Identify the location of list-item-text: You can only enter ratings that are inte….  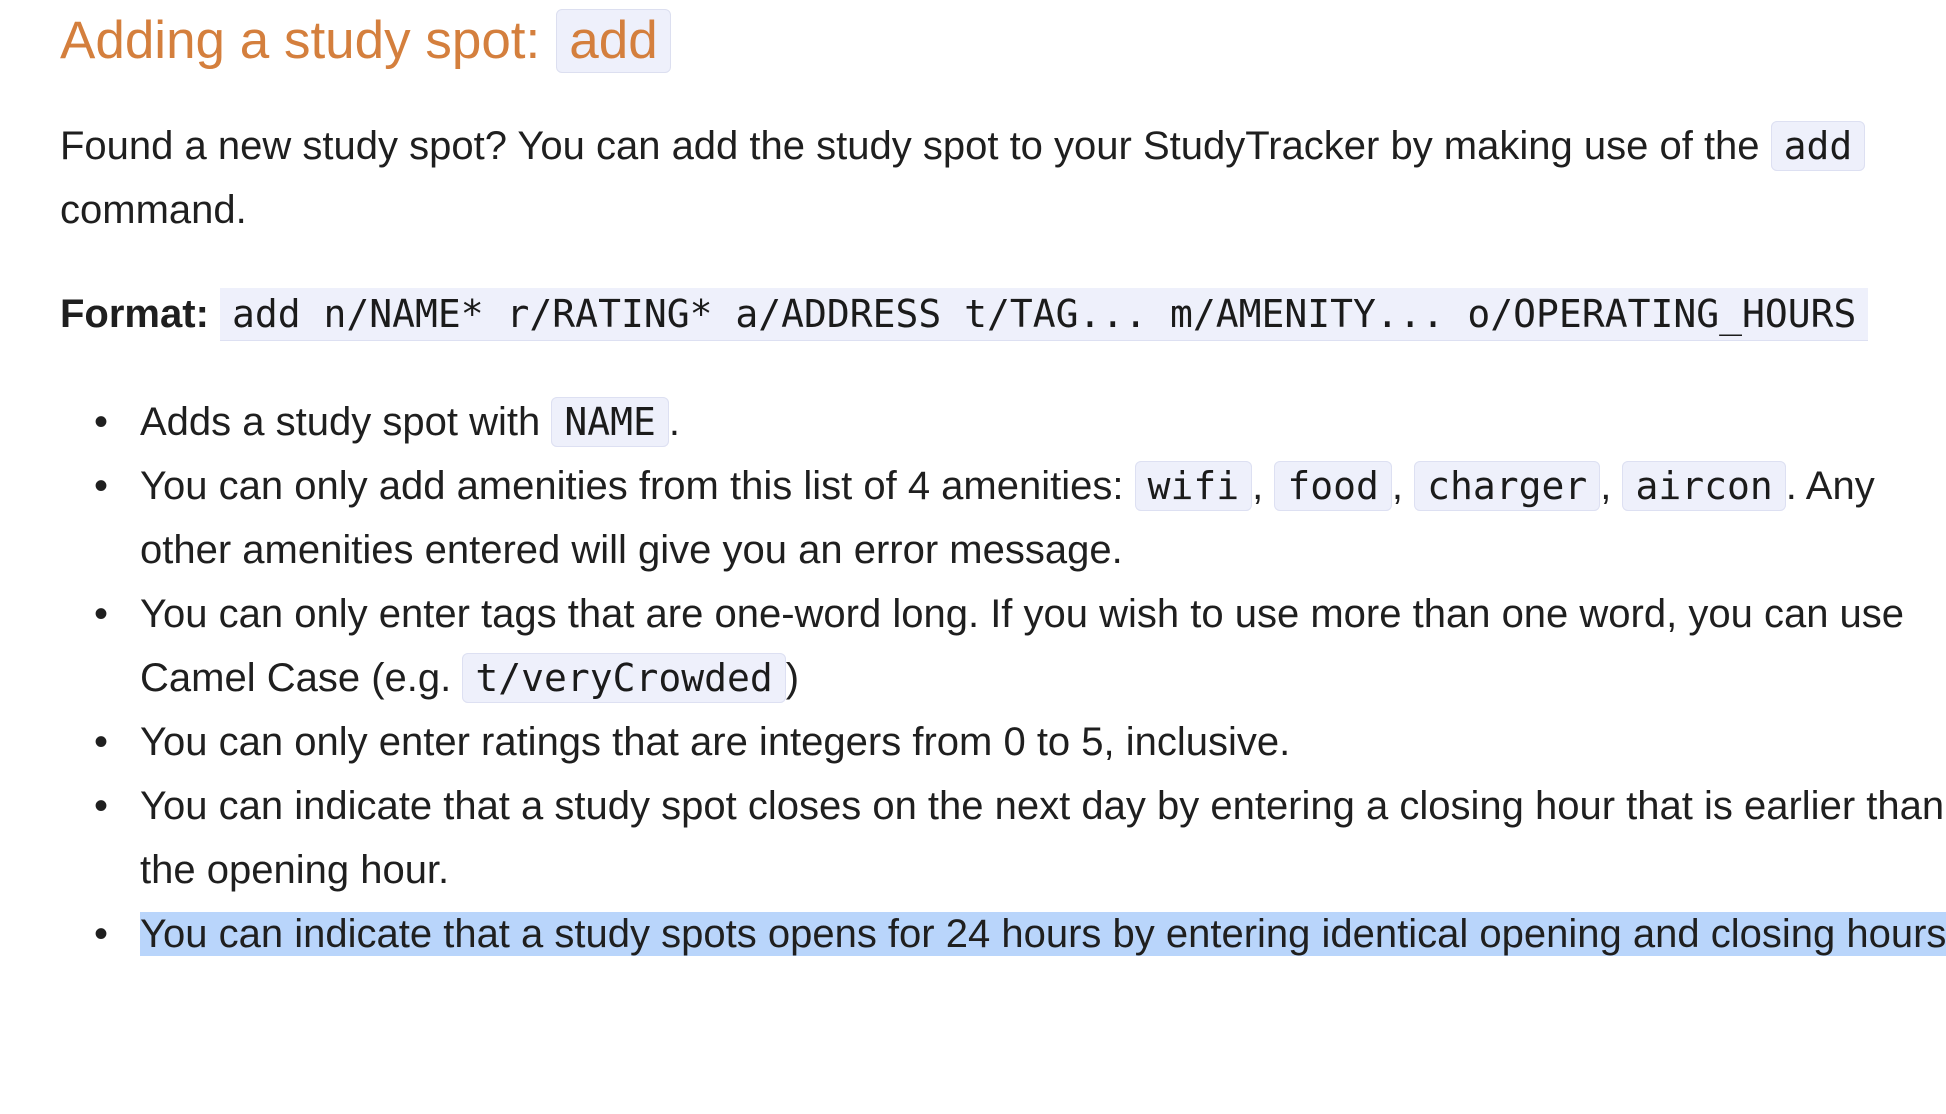
(715, 742).